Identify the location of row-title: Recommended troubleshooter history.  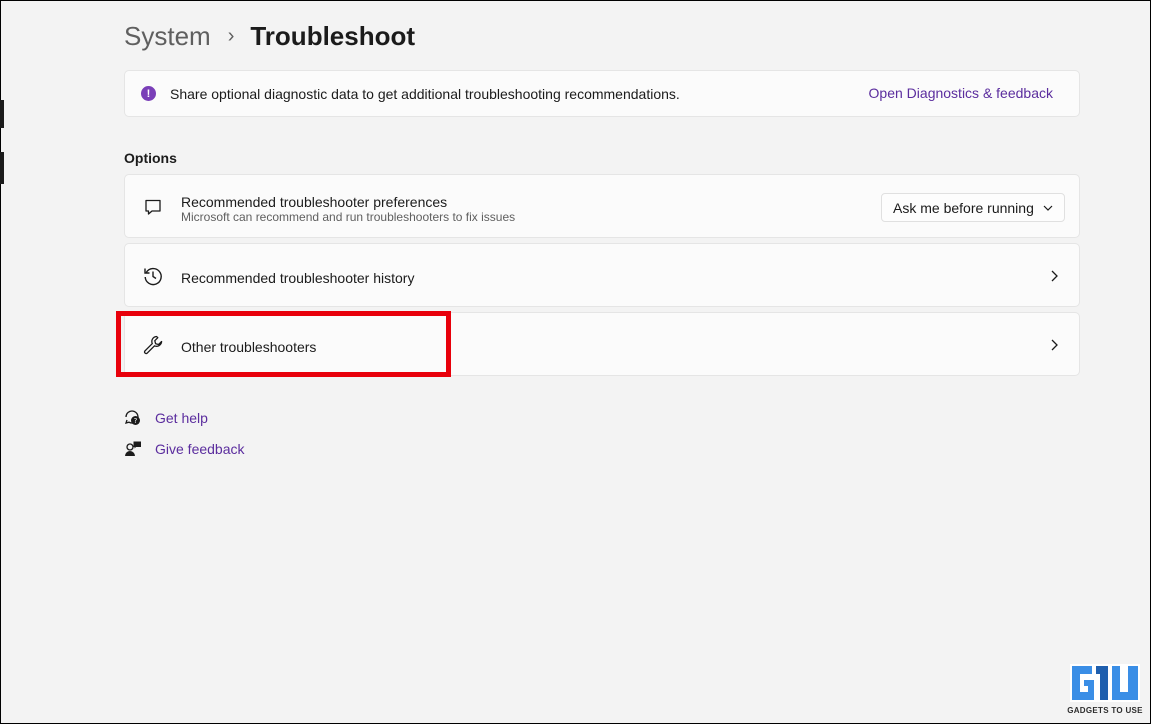
(298, 278).